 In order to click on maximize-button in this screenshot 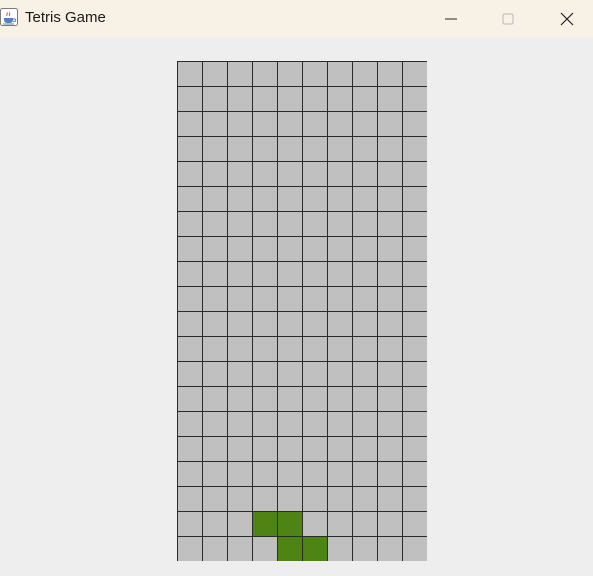, I will do `click(508, 18)`.